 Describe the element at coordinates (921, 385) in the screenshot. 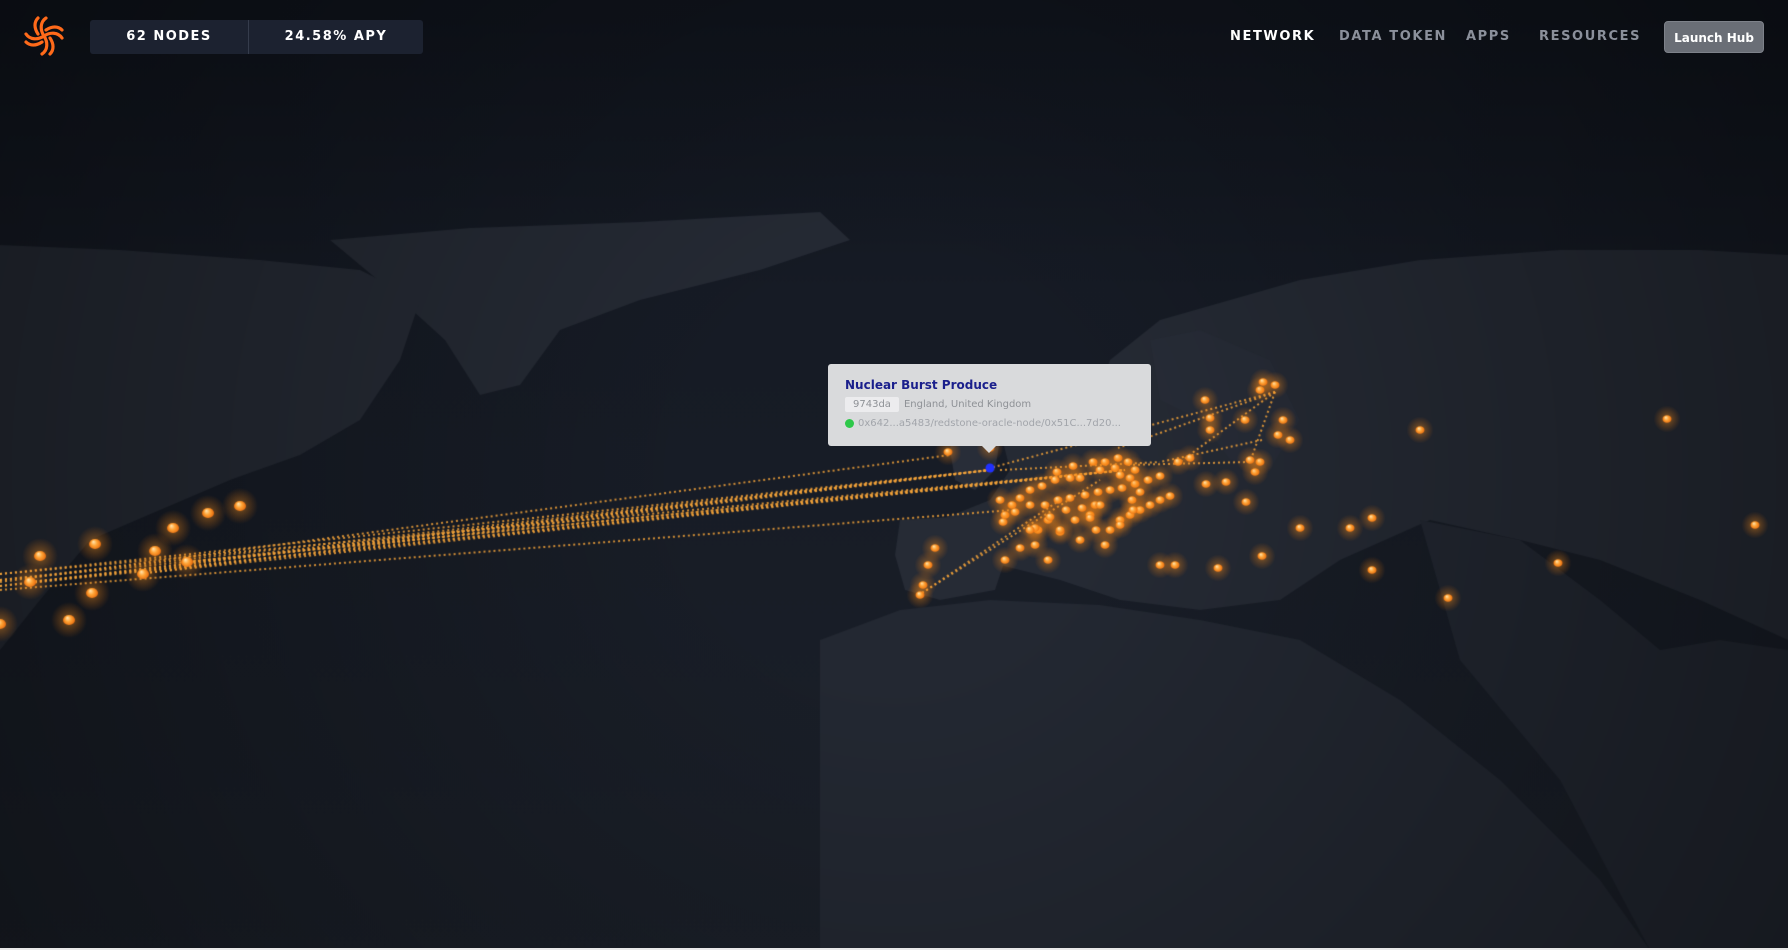

I see `node-name: Nuclear Burst Produce` at that location.